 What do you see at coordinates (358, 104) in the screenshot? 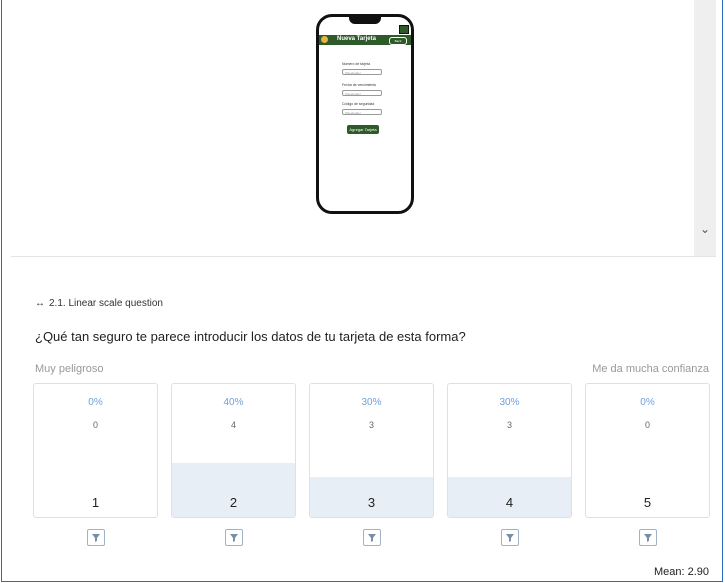
I see `form-label: Código de seguridad` at bounding box center [358, 104].